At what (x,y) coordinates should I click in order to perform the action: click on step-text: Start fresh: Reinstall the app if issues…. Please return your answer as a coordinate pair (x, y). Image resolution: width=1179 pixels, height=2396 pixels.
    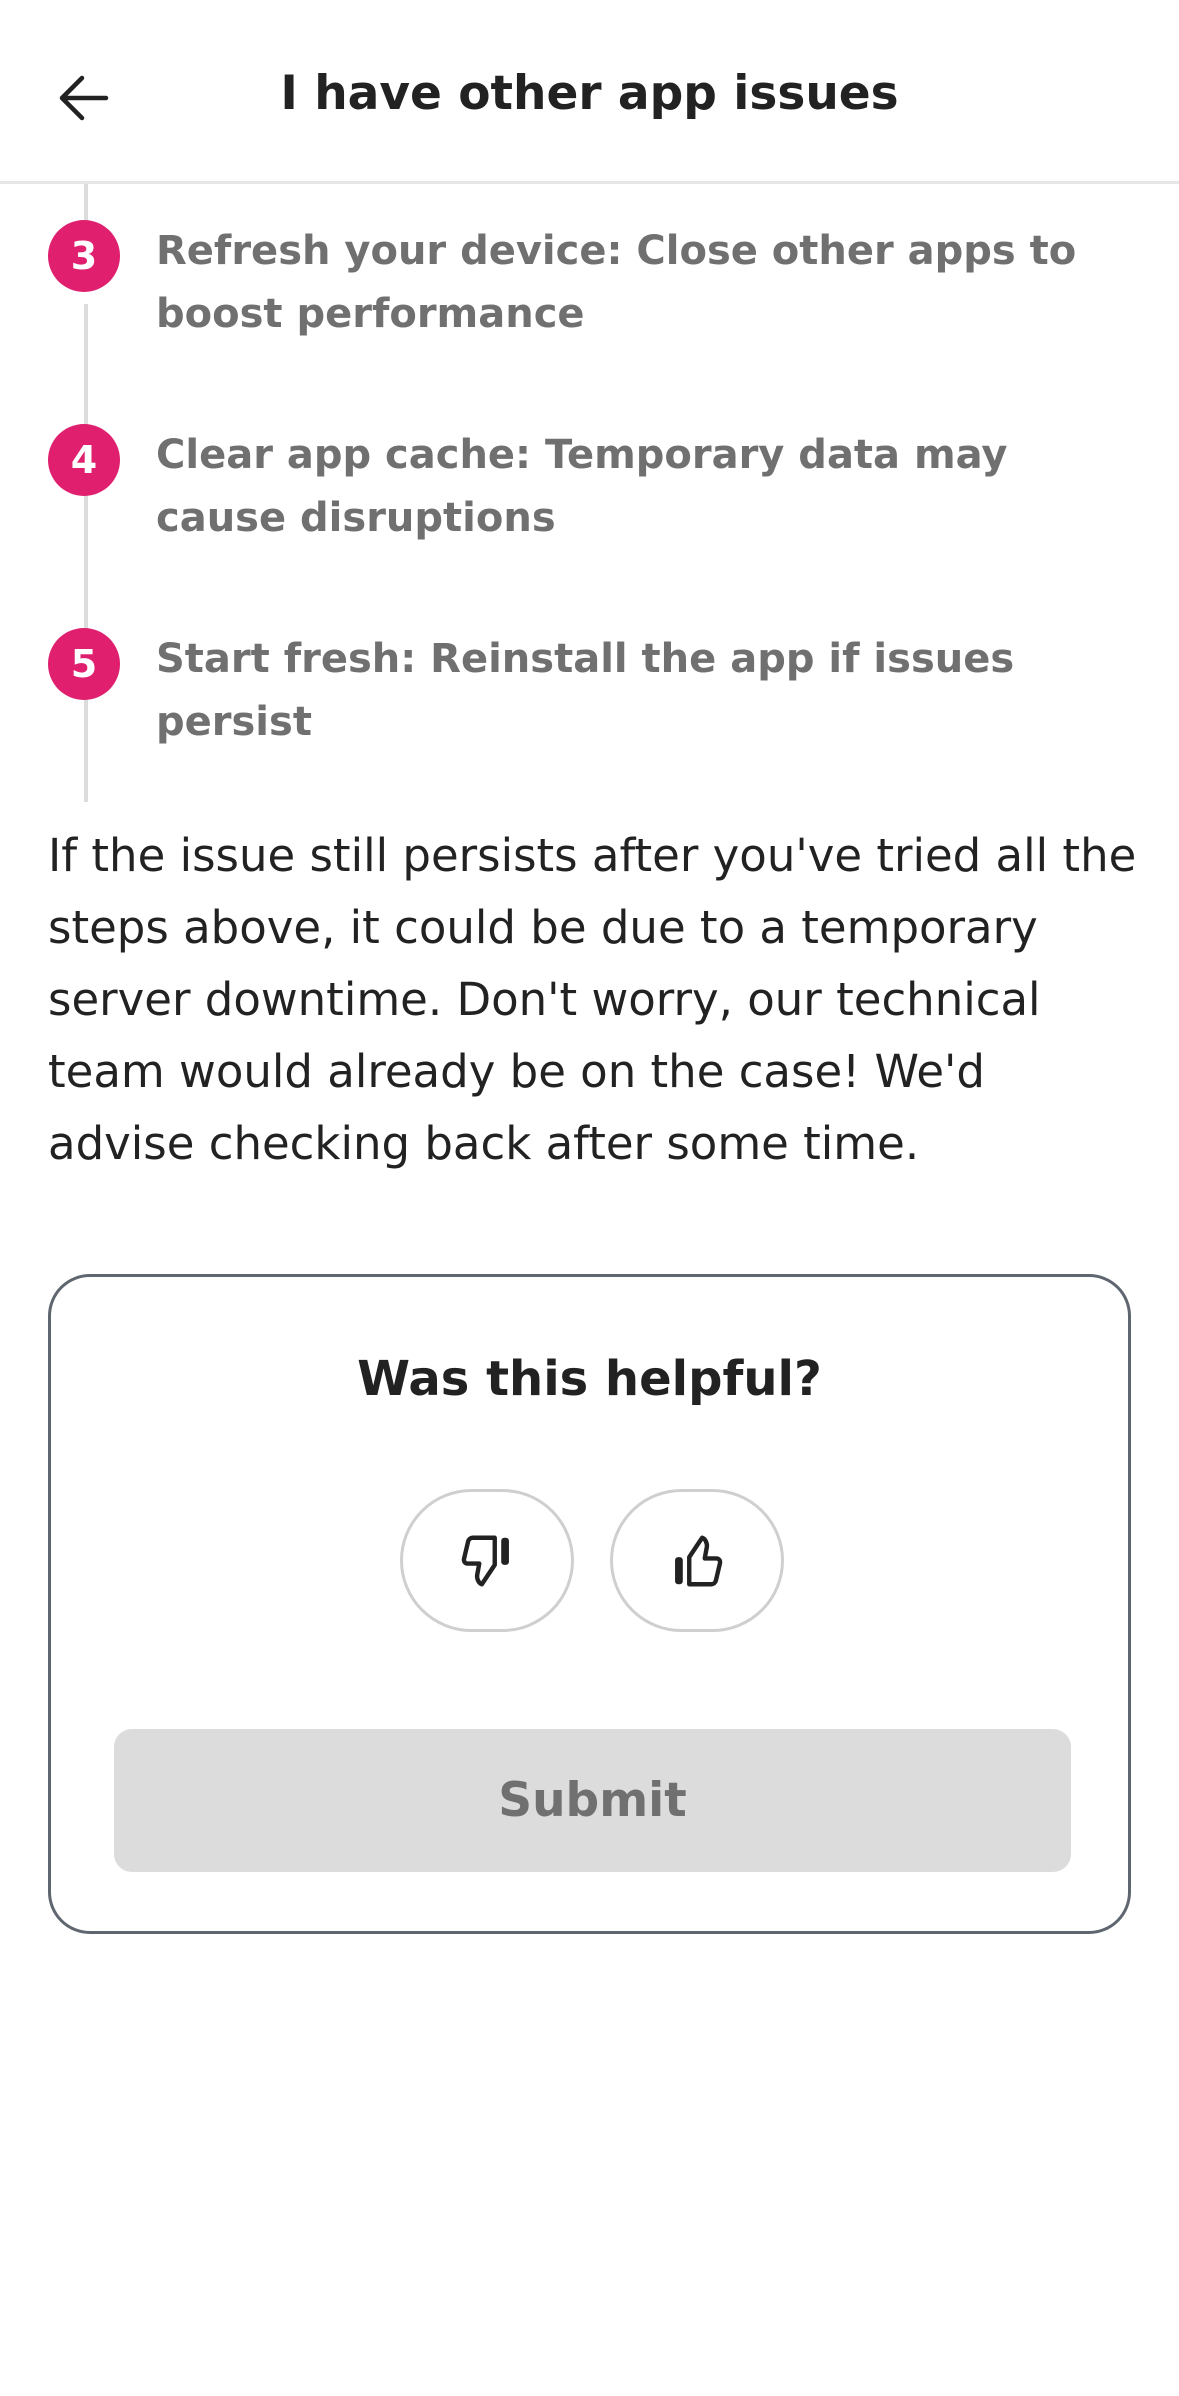
    Looking at the image, I should click on (585, 690).